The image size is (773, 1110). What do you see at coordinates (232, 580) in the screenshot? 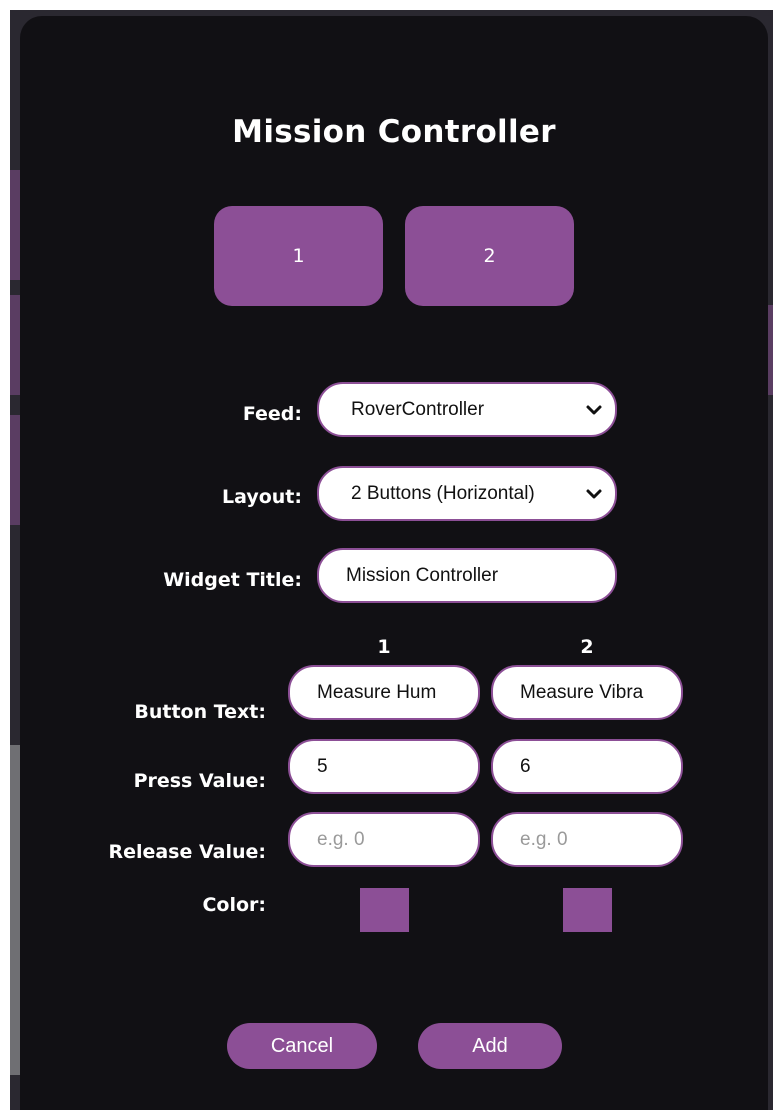
I see `widget-title-label: Widget Title:` at bounding box center [232, 580].